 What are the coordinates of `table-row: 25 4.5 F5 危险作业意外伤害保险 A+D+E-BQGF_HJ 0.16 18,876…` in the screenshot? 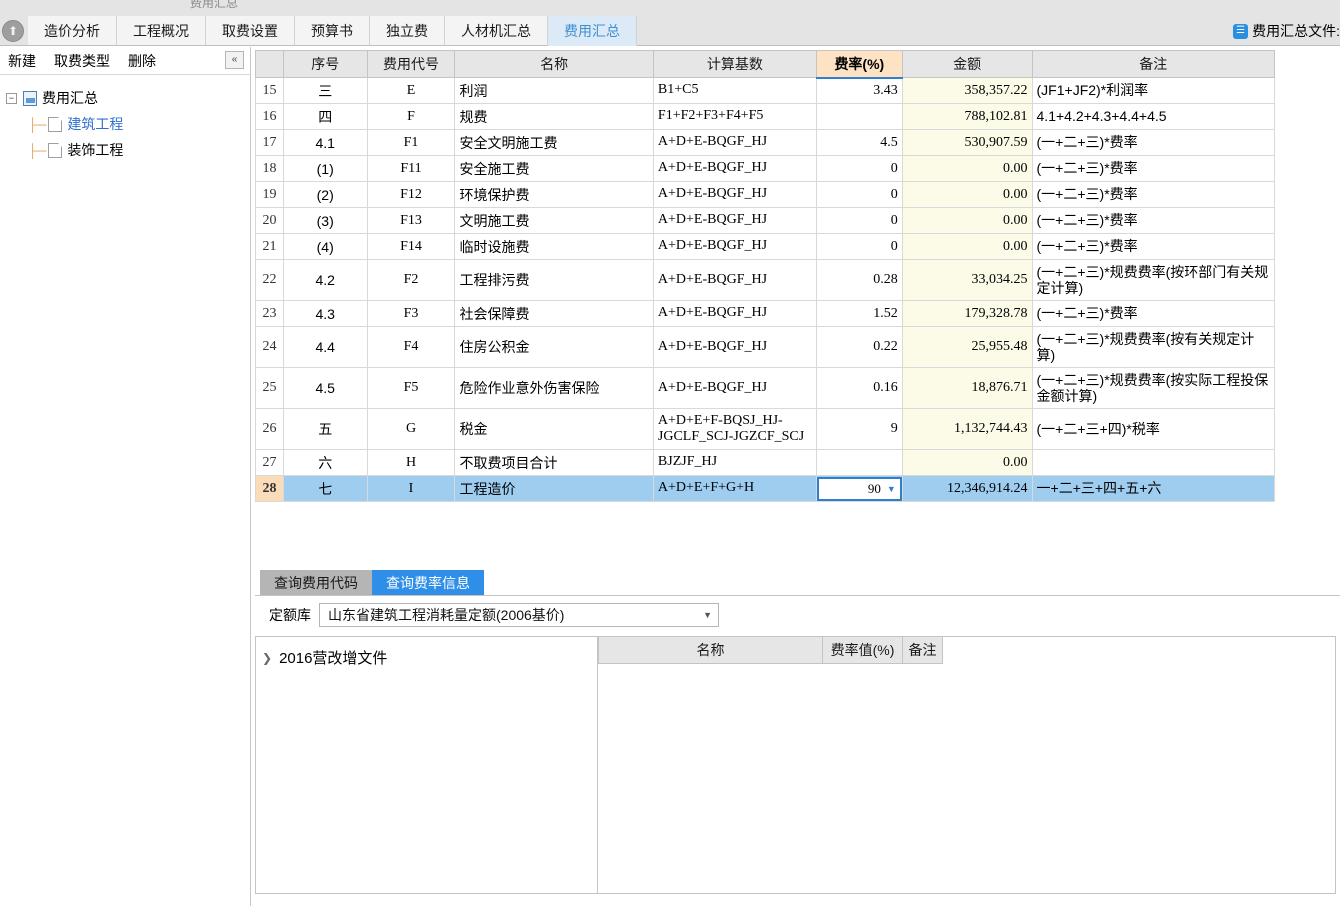 It's located at (765, 388).